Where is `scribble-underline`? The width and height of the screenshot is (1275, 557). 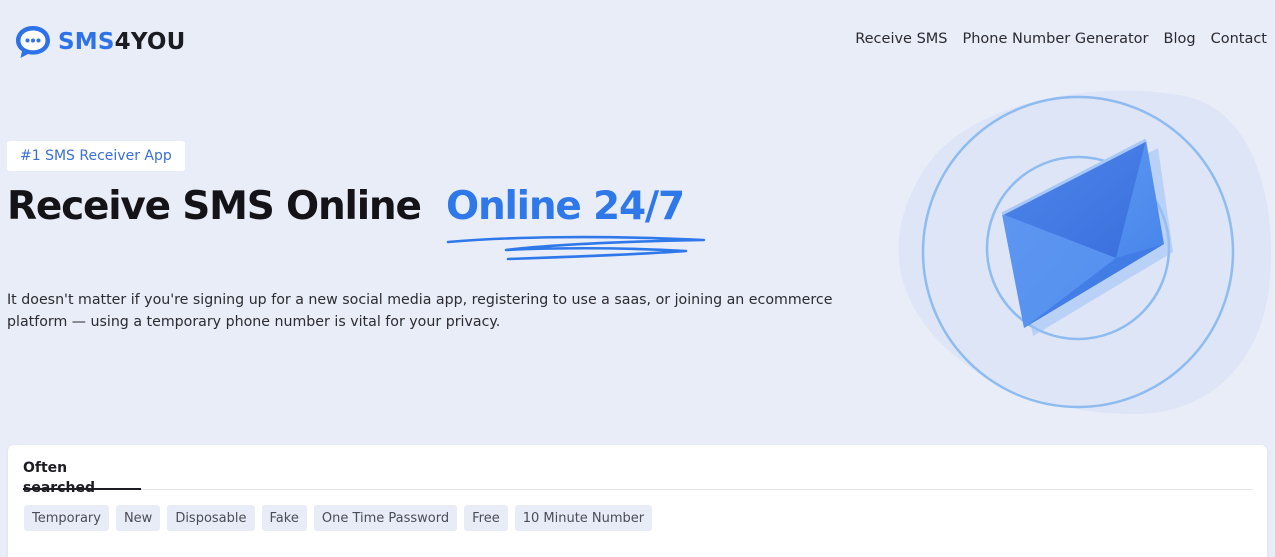
scribble-underline is located at coordinates (576, 248).